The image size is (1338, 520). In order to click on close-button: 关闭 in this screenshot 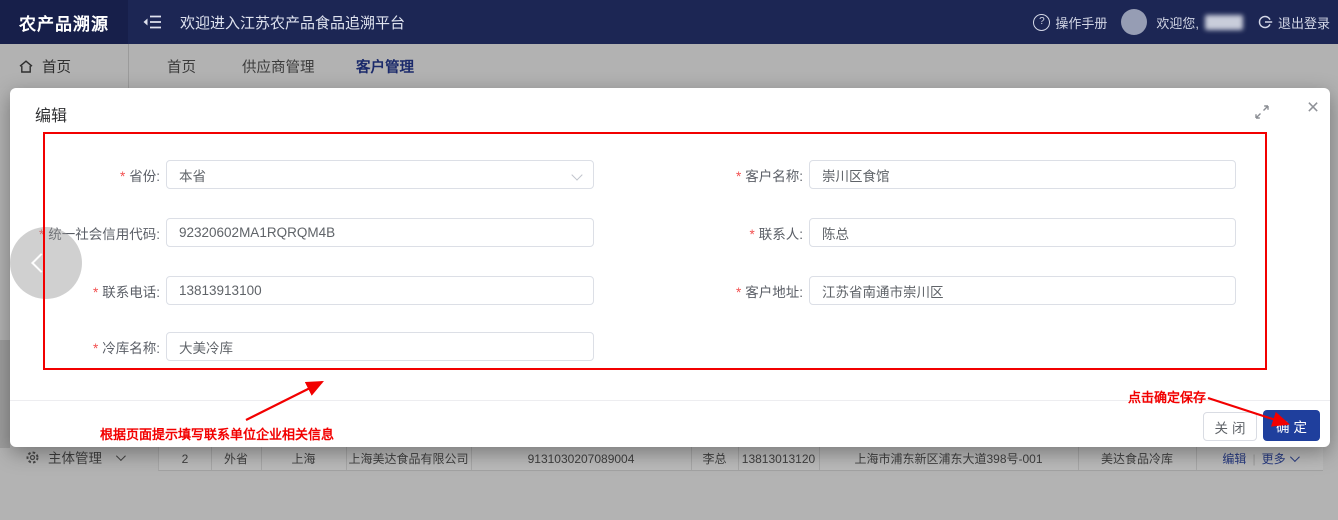, I will do `click(1230, 426)`.